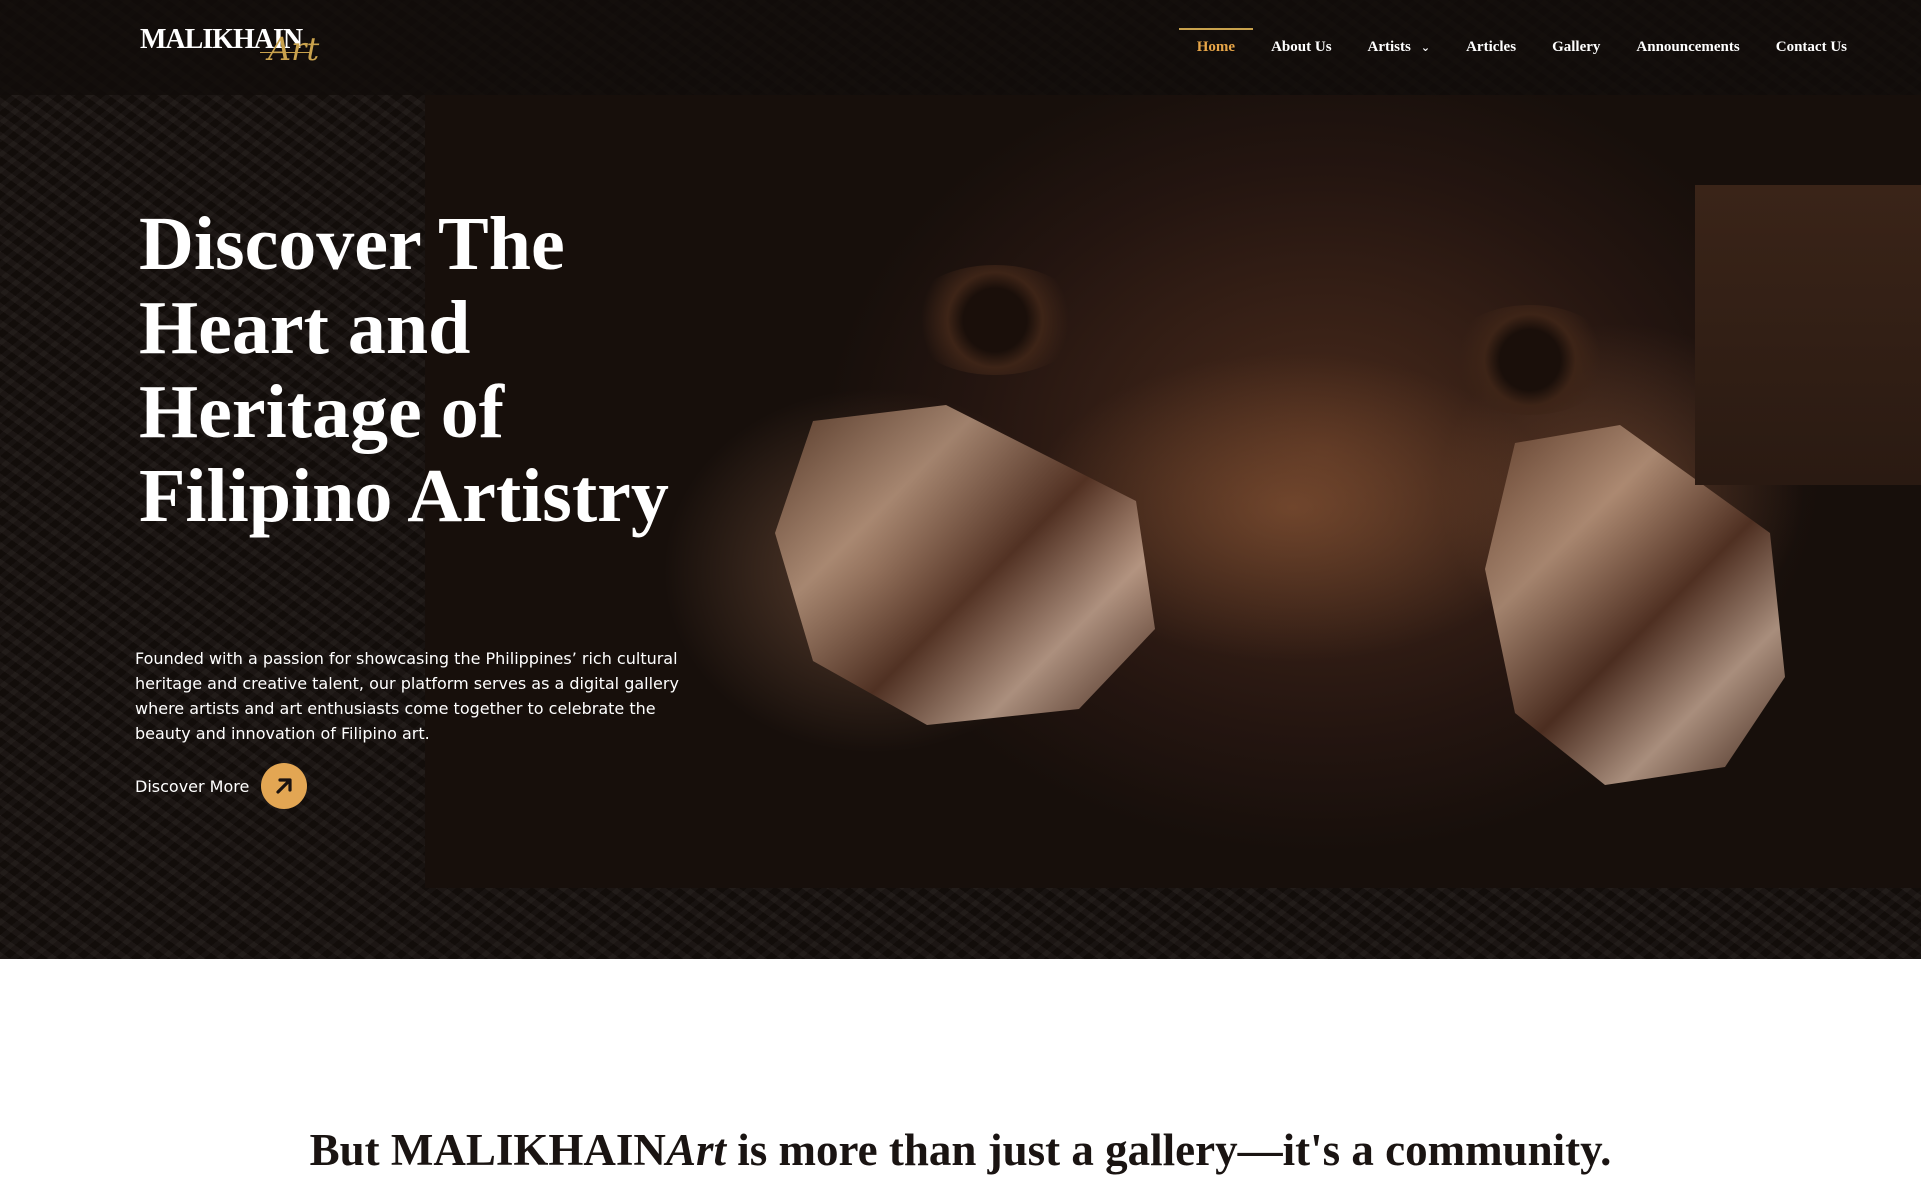  Describe the element at coordinates (695, 1150) in the screenshot. I see `community-heading-brand: Art` at that location.